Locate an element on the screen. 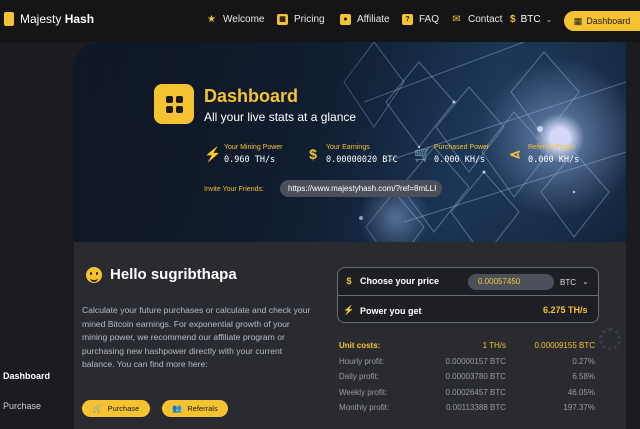 The image size is (640, 429). question-icon: ? is located at coordinates (407, 19).